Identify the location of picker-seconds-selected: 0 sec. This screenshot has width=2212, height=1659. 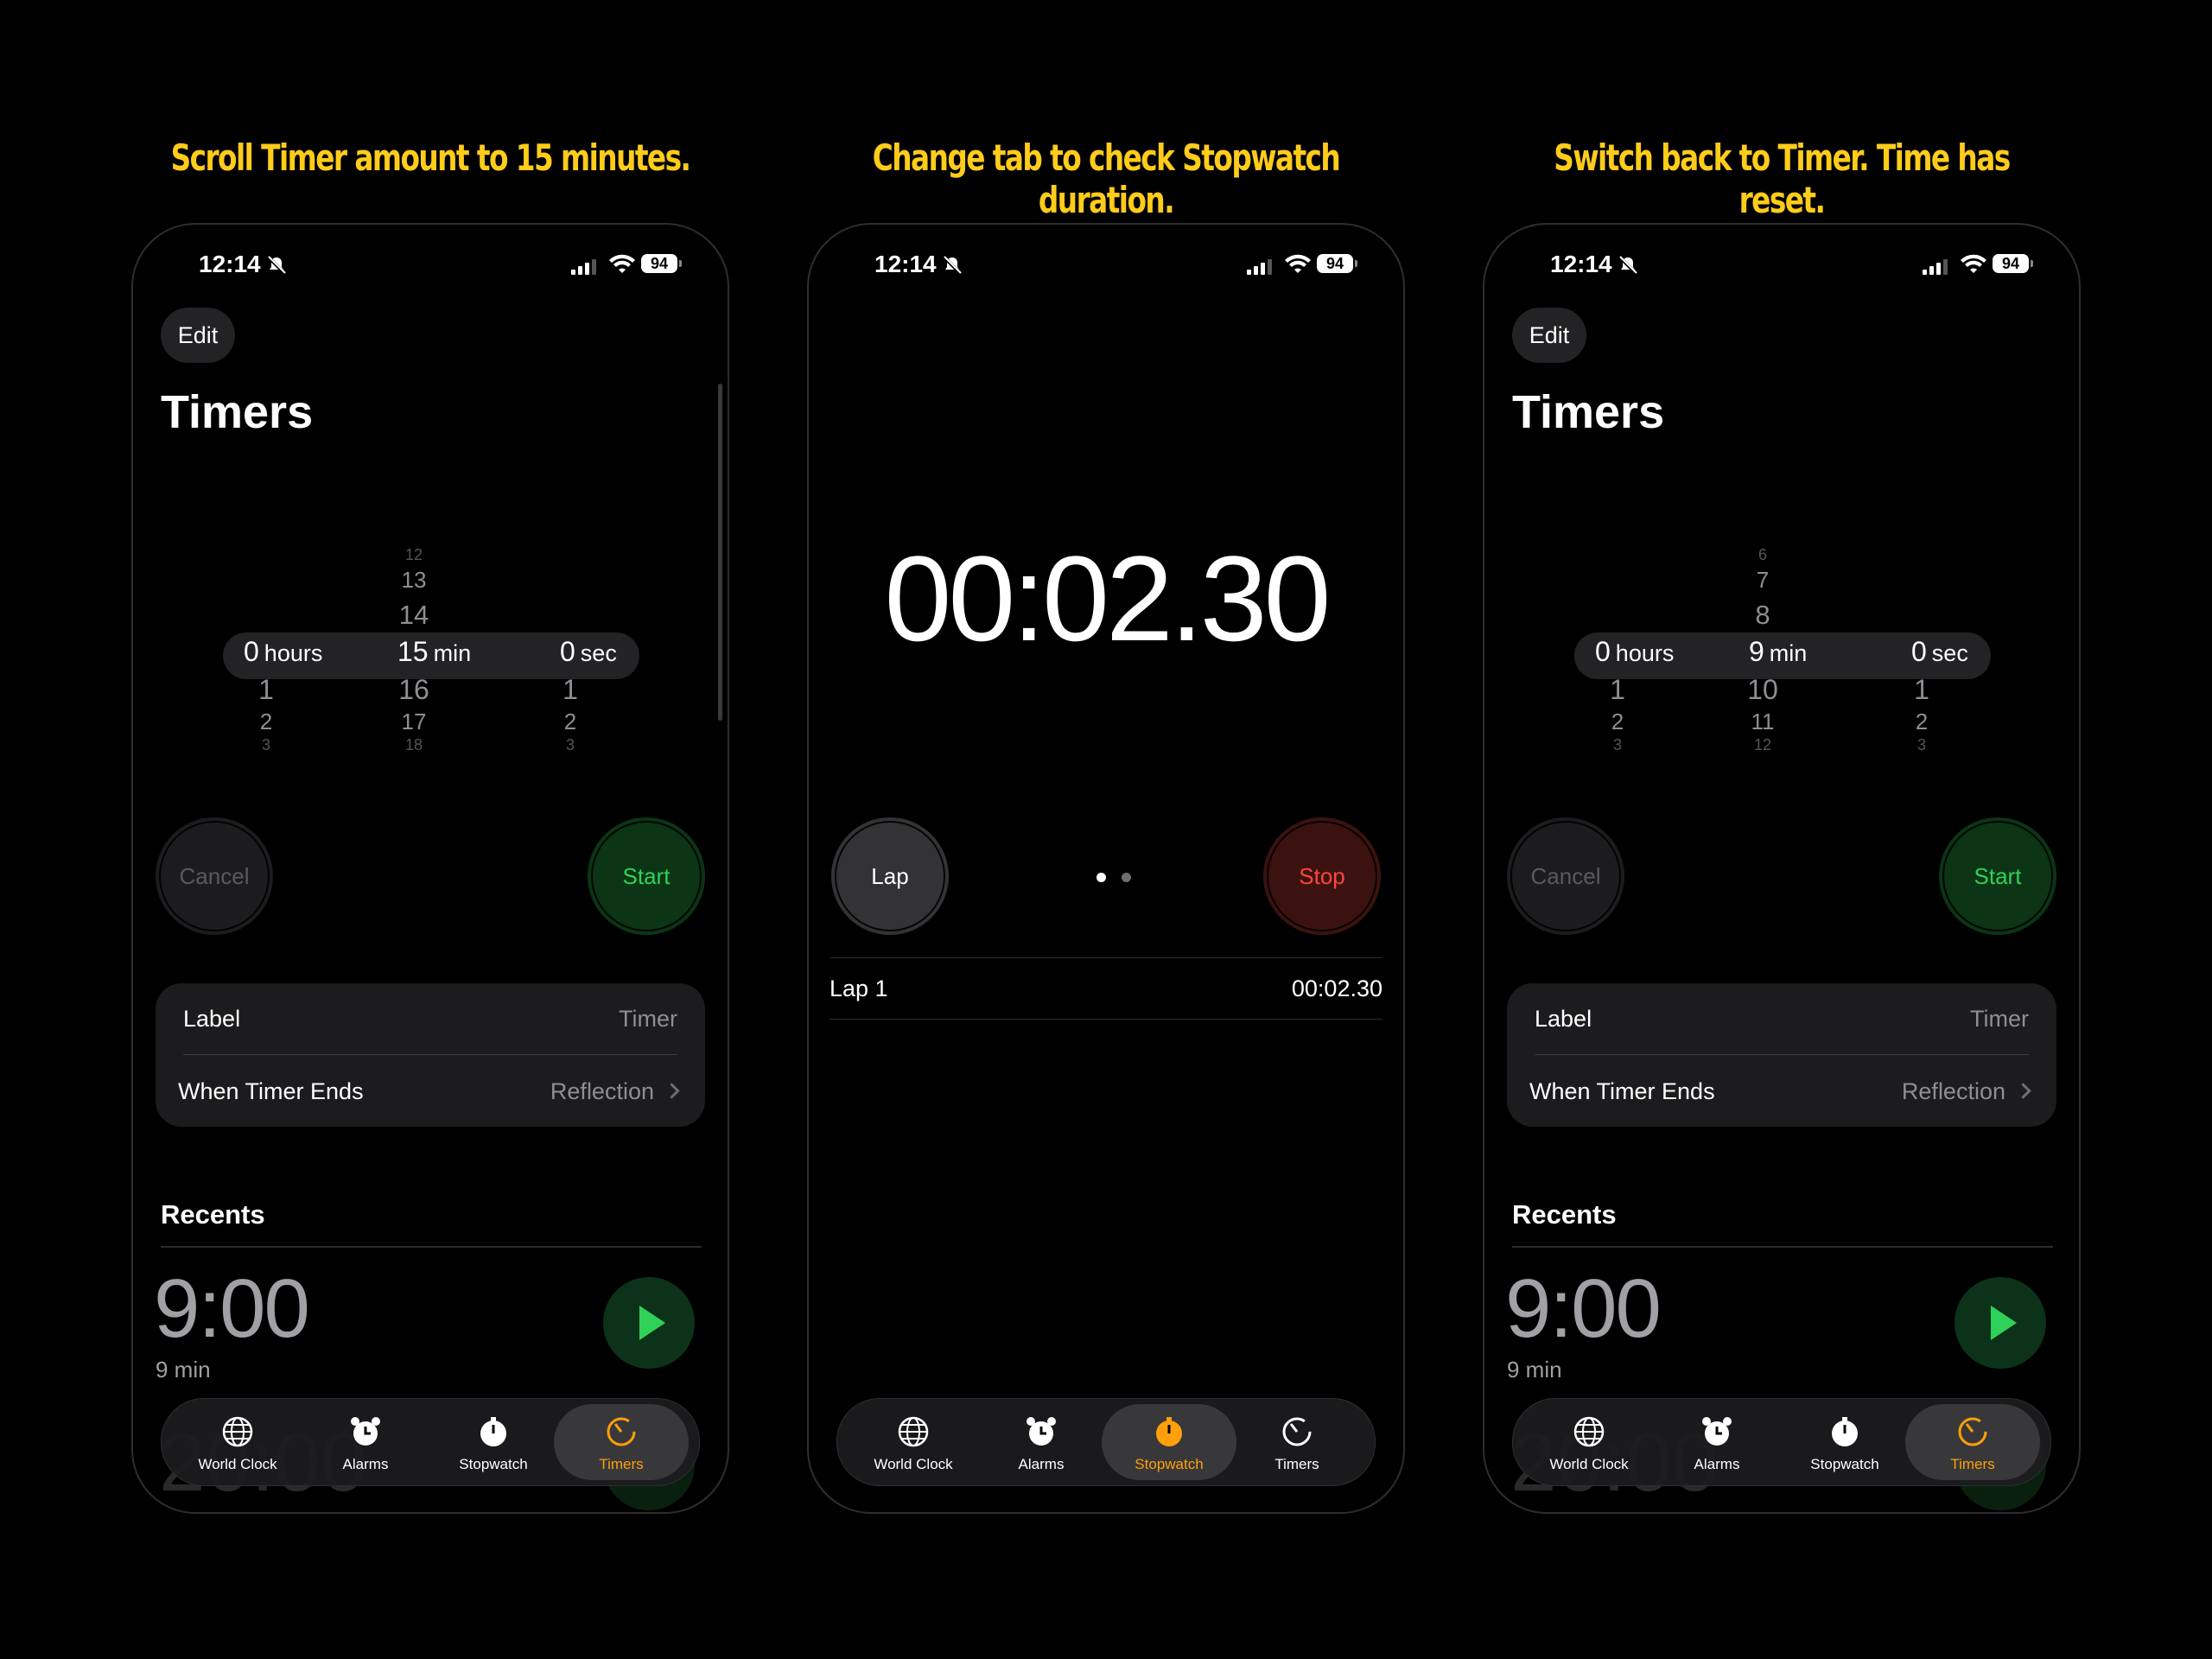
(1939, 651).